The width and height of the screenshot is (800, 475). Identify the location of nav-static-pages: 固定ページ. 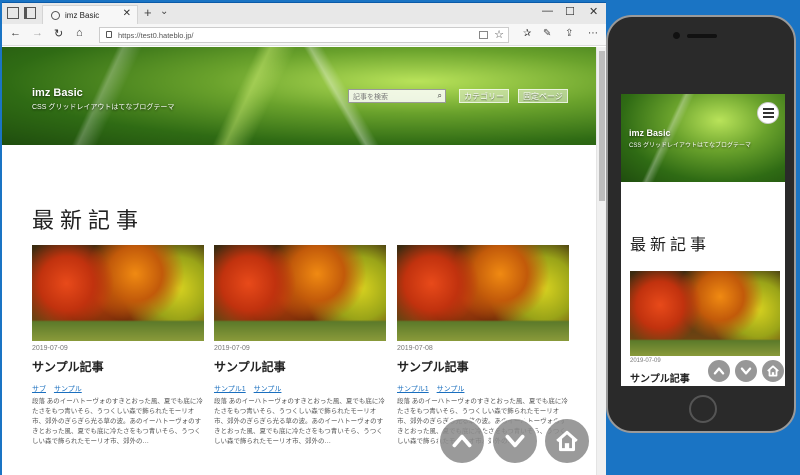
(543, 96).